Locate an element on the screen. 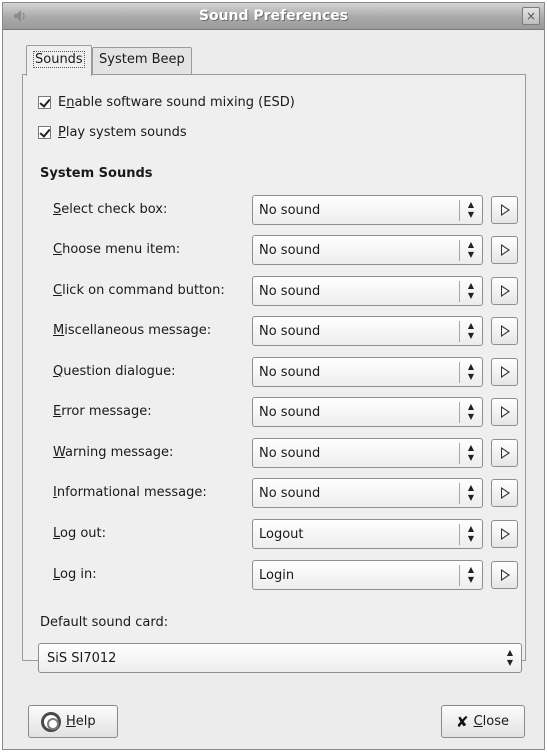 The image size is (547, 752). tab-sounds: Sounds is located at coordinates (59, 60).